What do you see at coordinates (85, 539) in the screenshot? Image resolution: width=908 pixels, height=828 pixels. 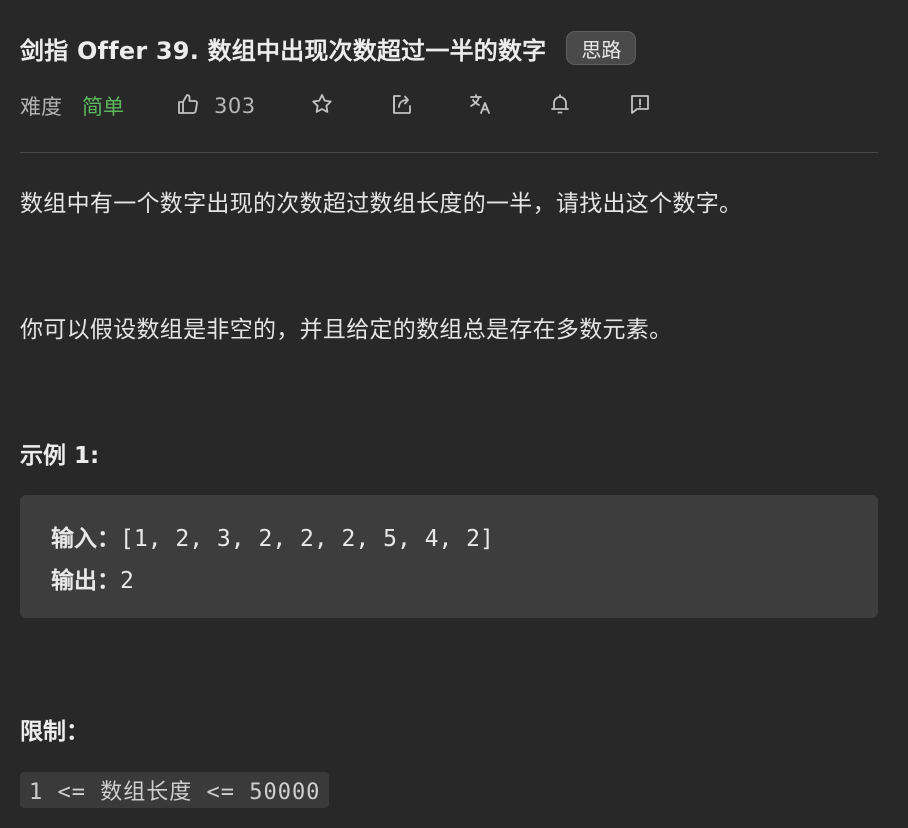 I see `input-label: 输入：` at bounding box center [85, 539].